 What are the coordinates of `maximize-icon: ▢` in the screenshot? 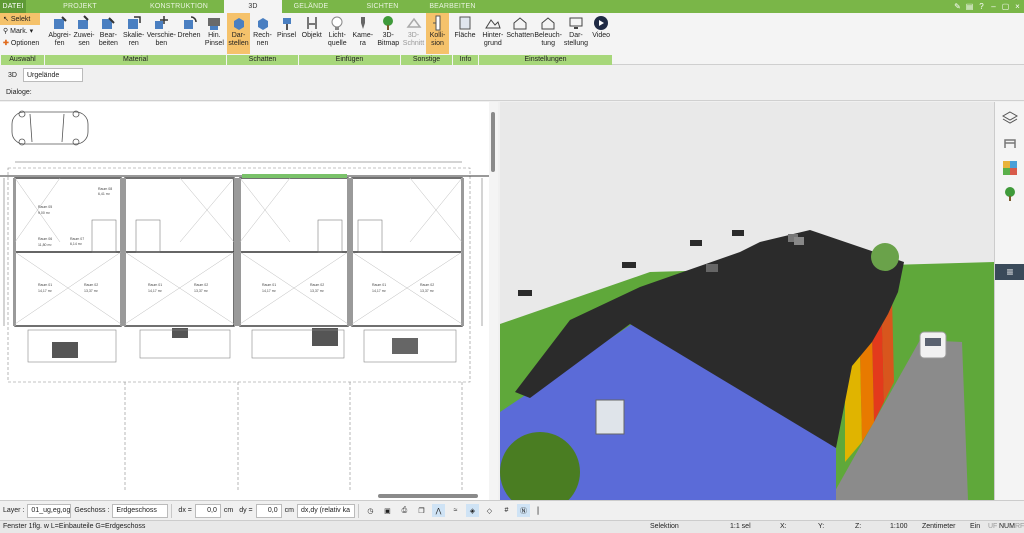 It's located at (1005, 6).